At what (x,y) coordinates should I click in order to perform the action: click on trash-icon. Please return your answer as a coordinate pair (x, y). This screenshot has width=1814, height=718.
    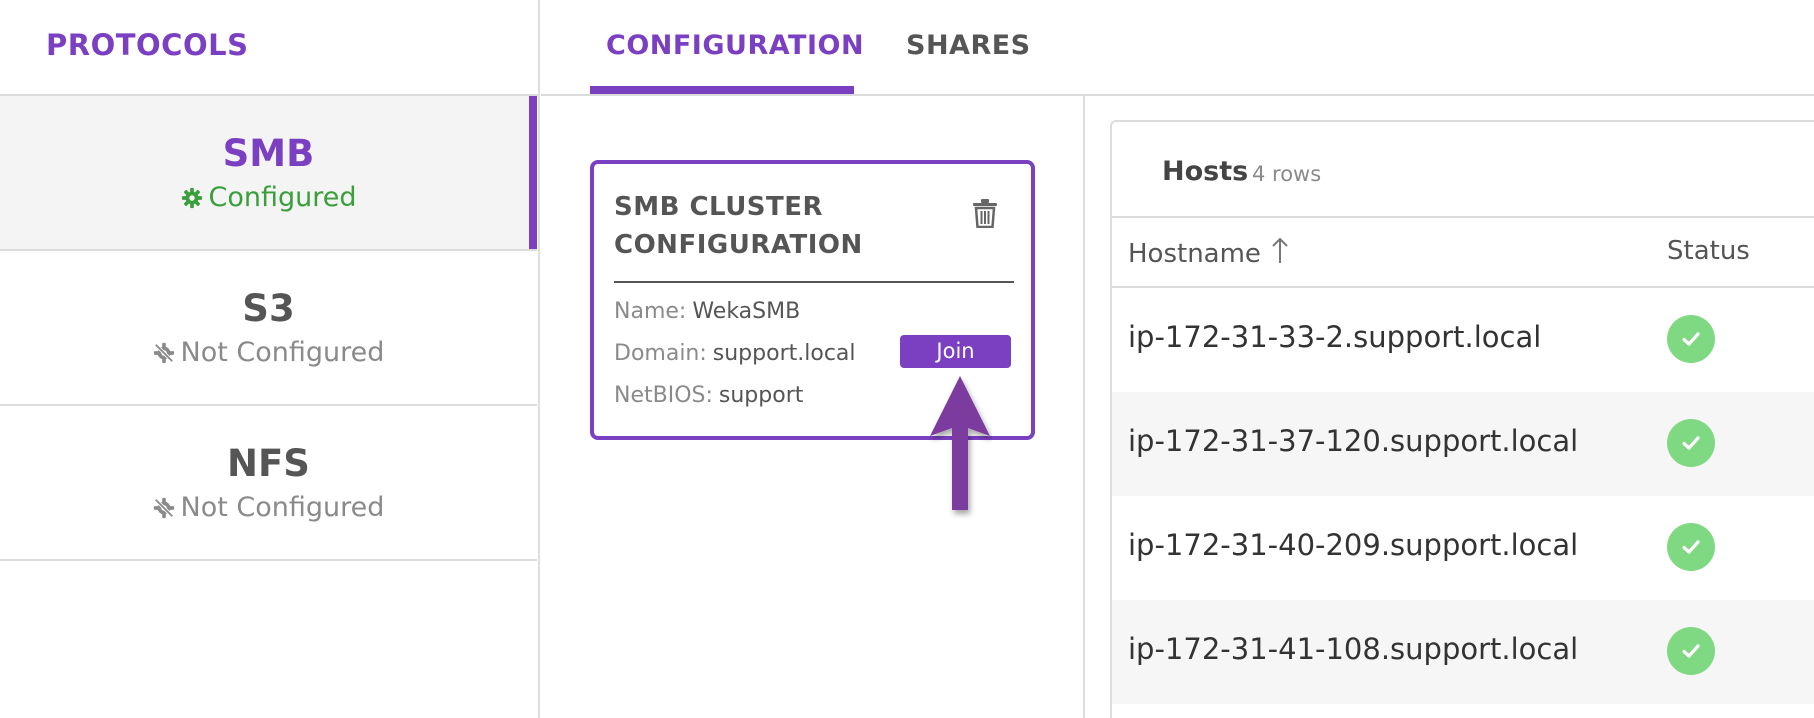
    Looking at the image, I should click on (985, 215).